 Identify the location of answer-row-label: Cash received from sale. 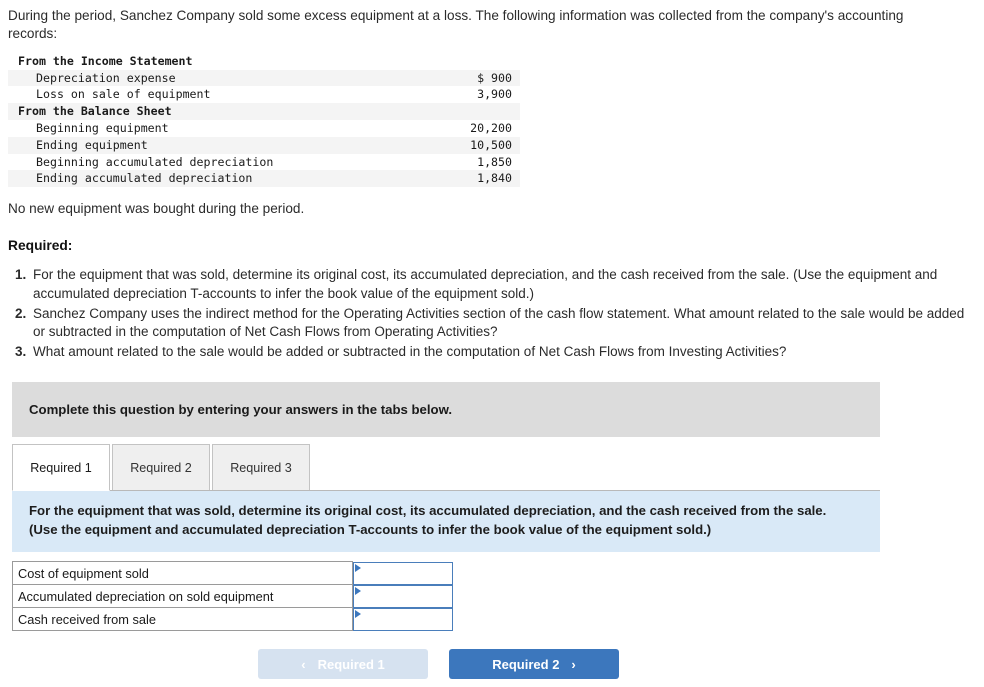
(182, 619).